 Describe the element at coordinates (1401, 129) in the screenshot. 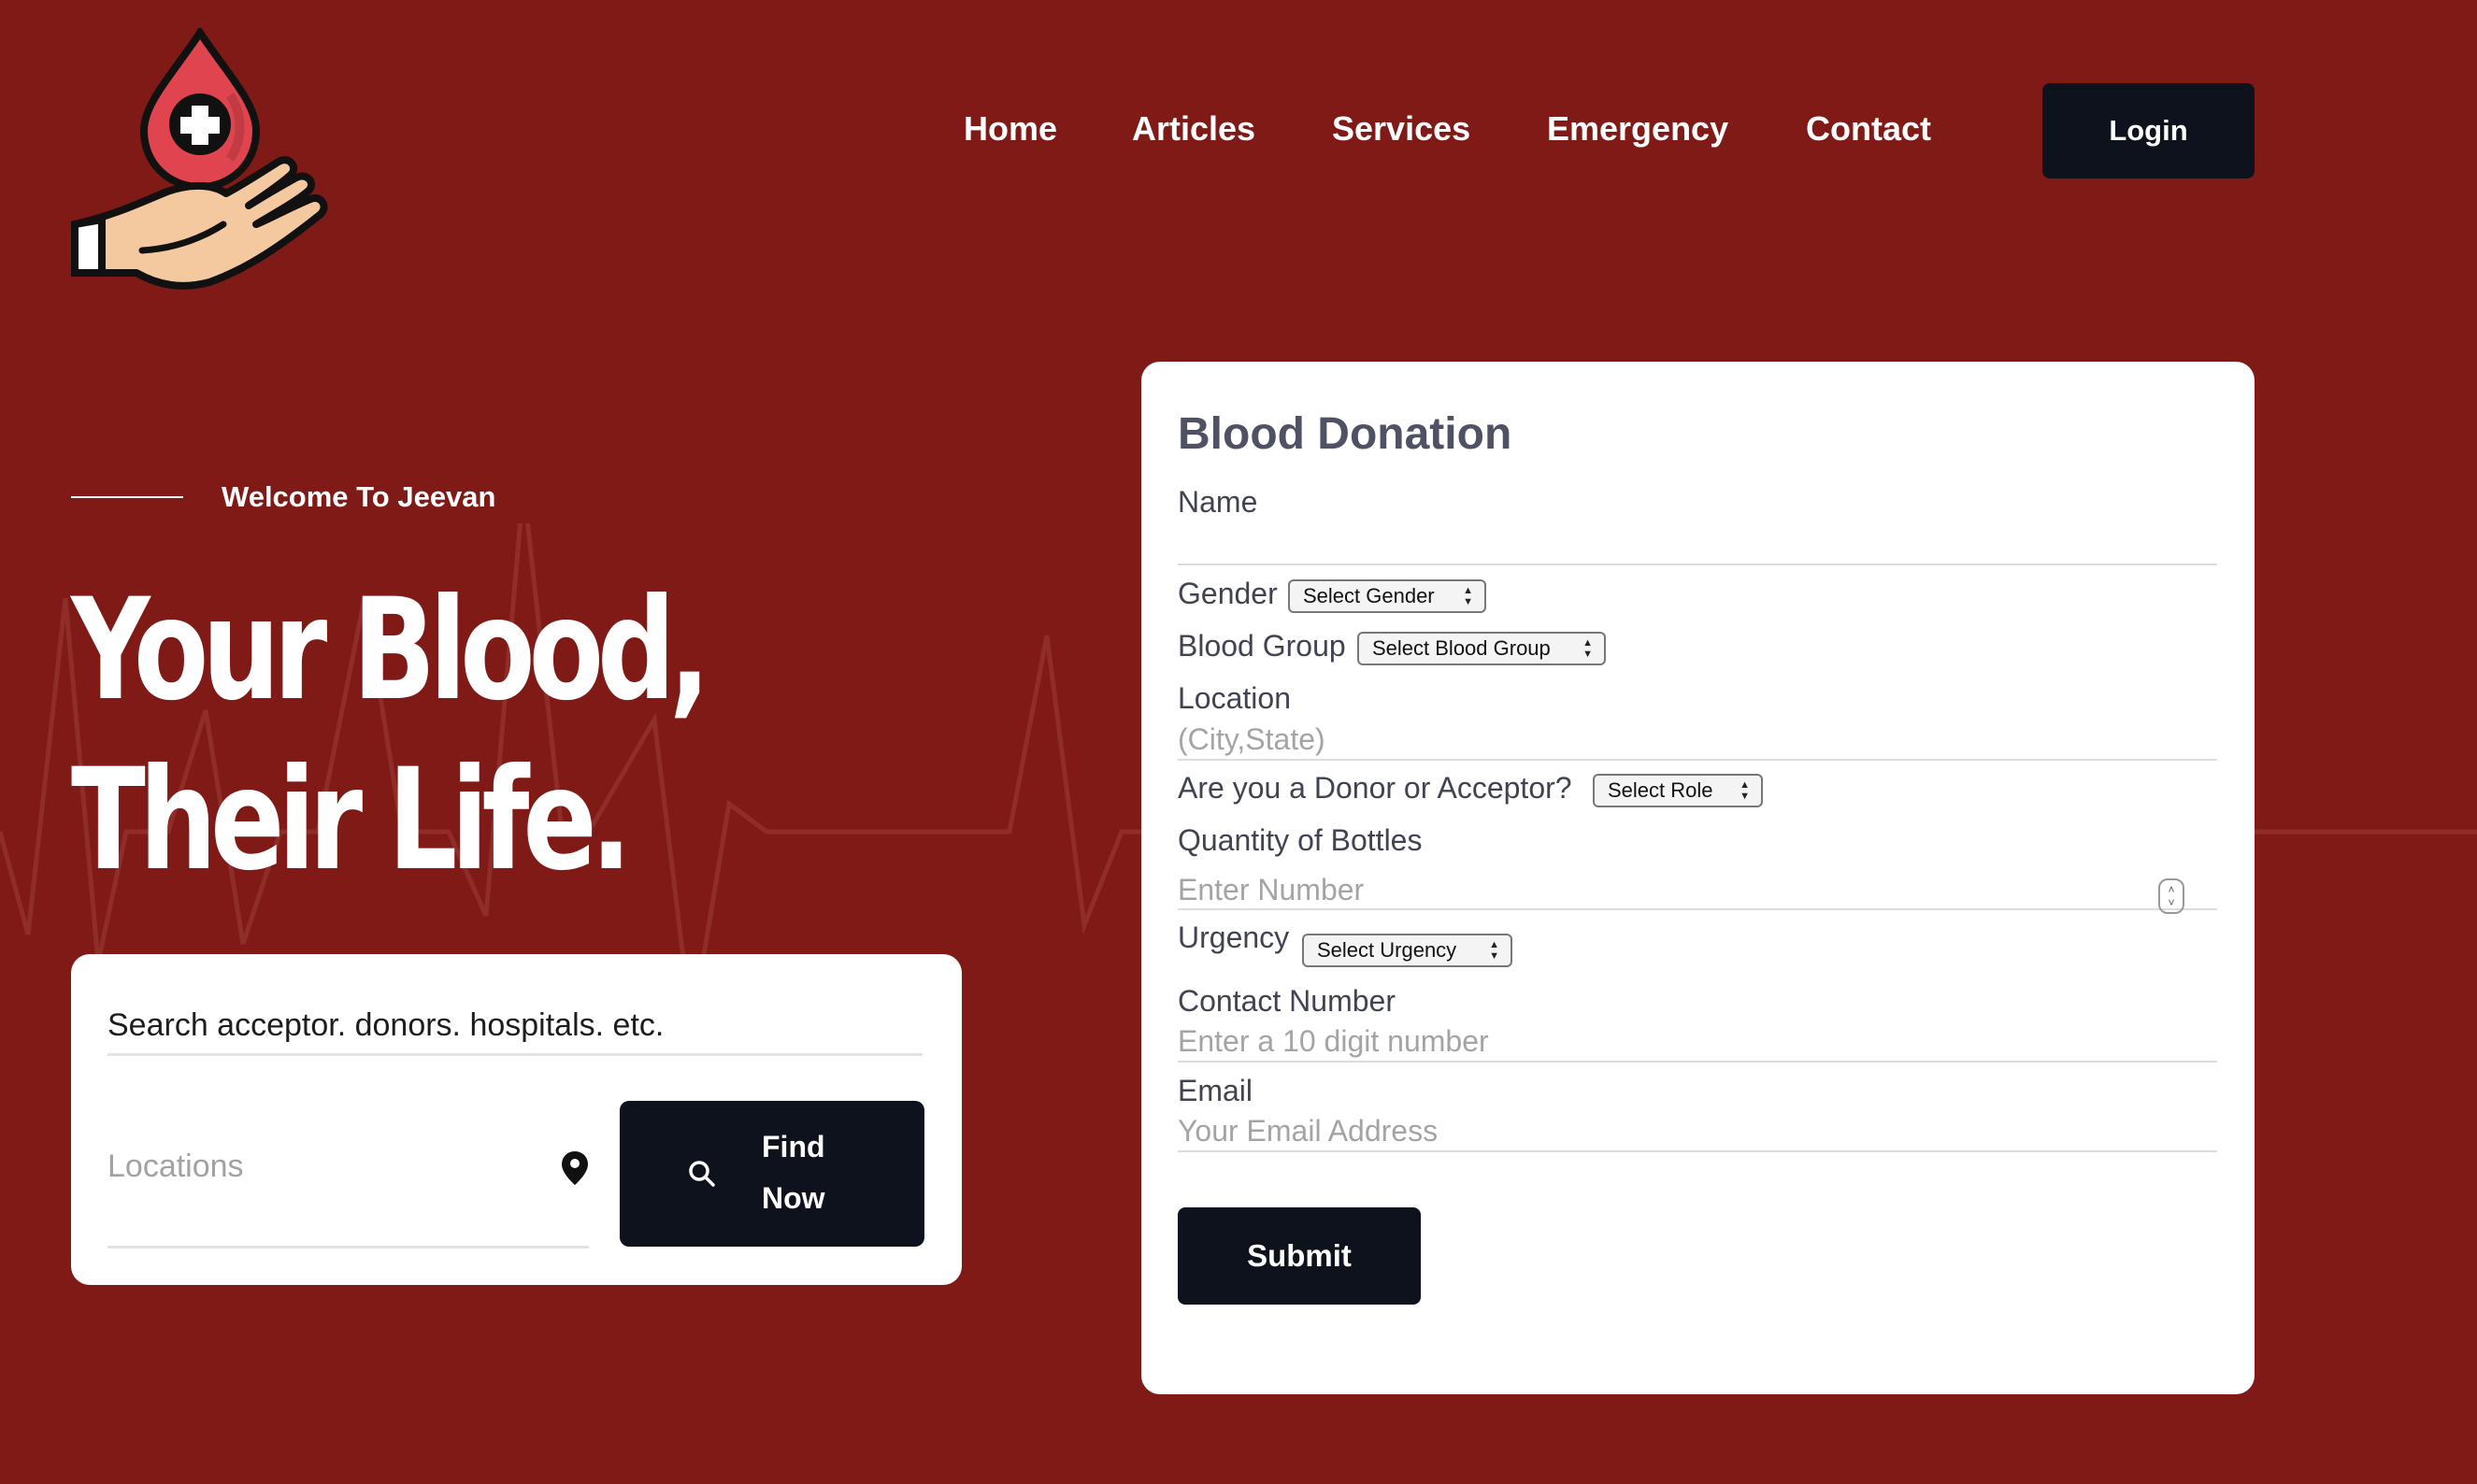

I see `nav-link-services: Services` at that location.